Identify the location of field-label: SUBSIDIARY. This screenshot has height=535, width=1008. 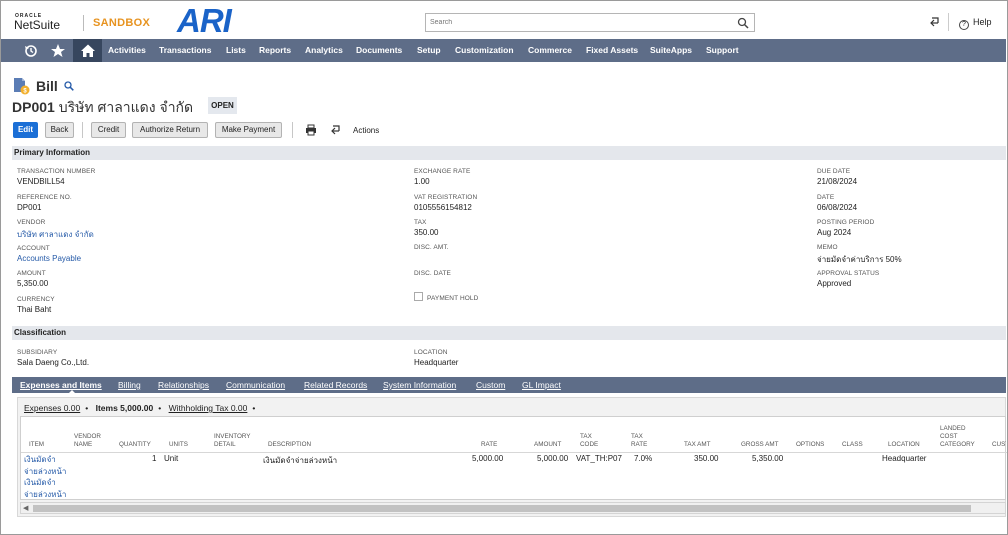
(37, 352).